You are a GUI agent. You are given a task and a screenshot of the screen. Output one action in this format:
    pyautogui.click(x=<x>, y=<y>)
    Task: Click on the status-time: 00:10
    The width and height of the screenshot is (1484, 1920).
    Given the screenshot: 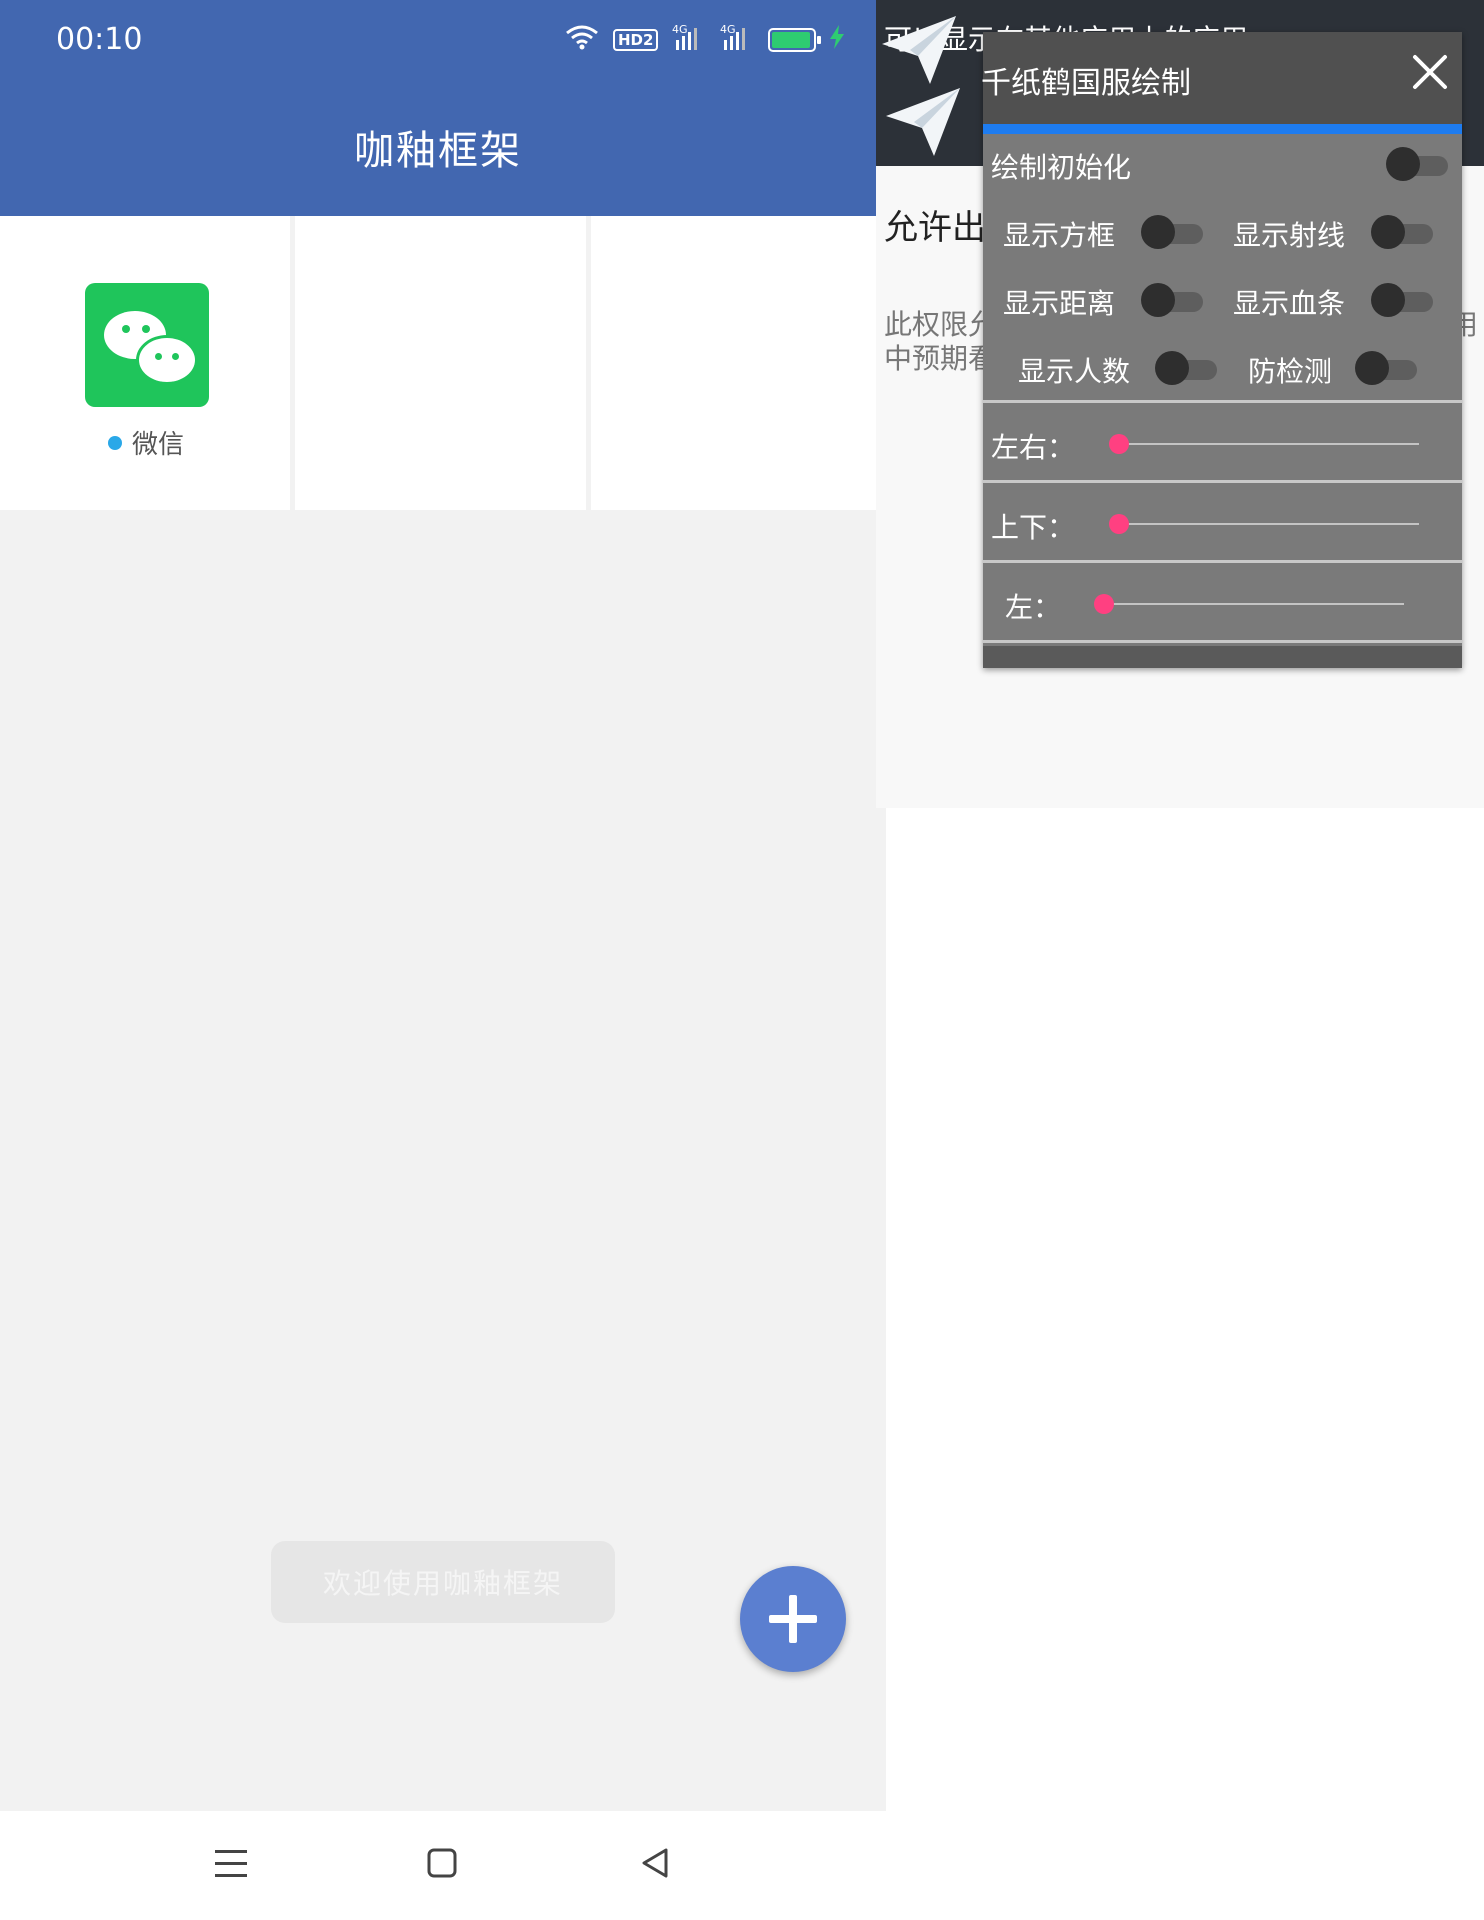 What is the action you would take?
    pyautogui.click(x=99, y=39)
    